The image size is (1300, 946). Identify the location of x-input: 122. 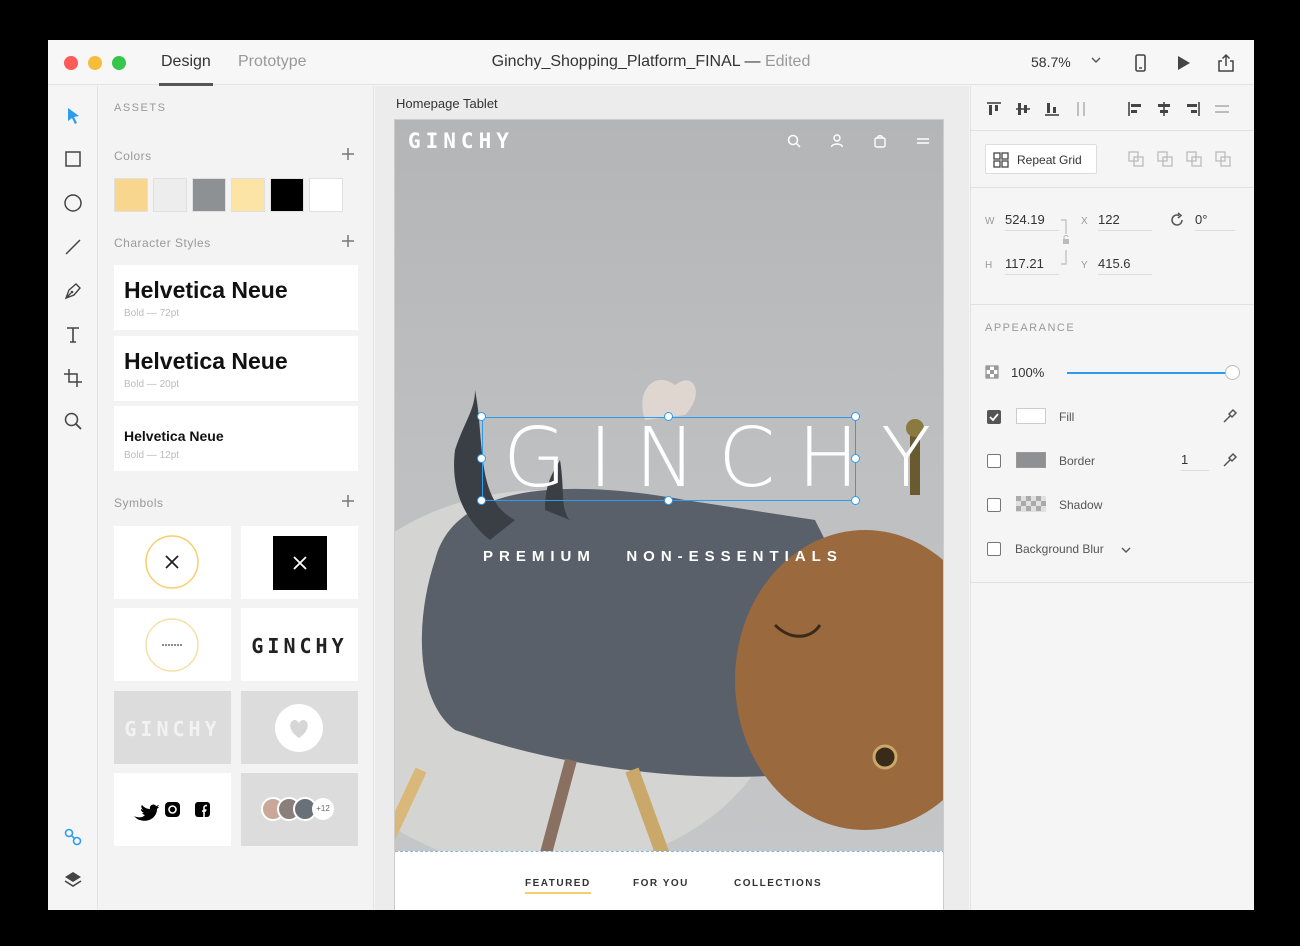
(1125, 221).